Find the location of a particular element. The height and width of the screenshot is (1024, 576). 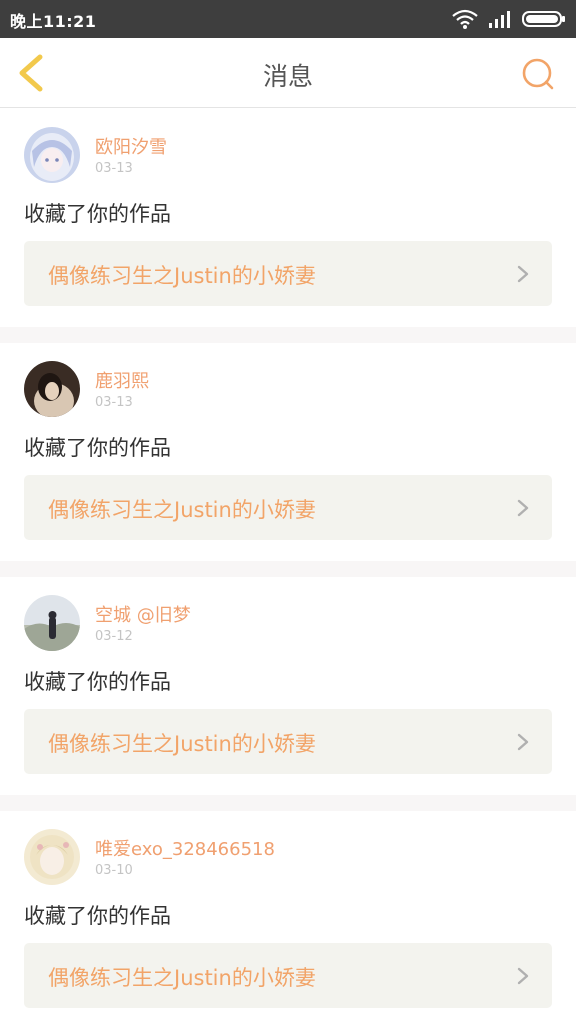

signal-icon is located at coordinates (499, 19).